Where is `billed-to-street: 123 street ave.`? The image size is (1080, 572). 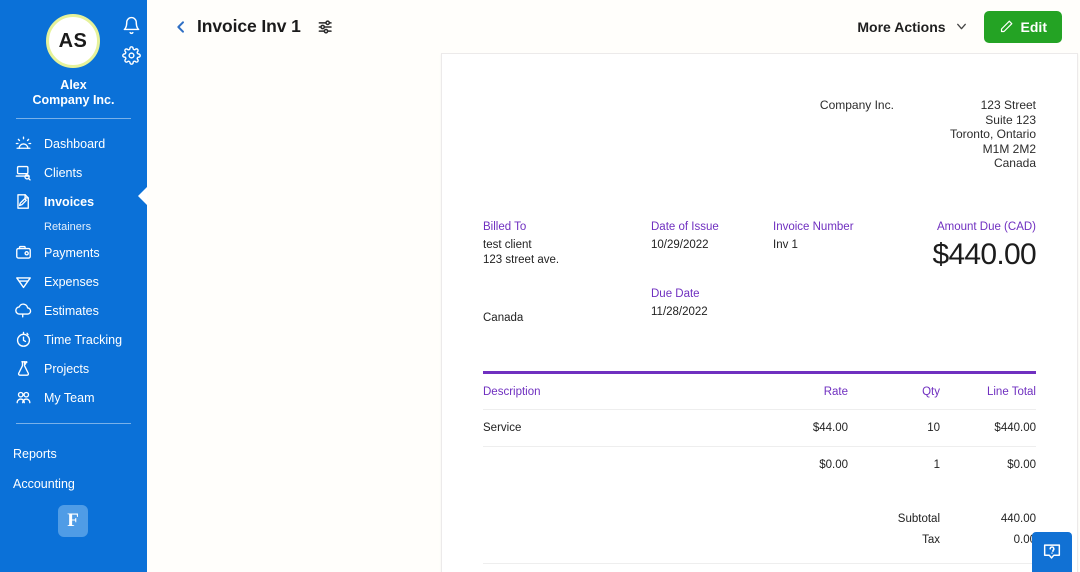 billed-to-street: 123 street ave. is located at coordinates (521, 259).